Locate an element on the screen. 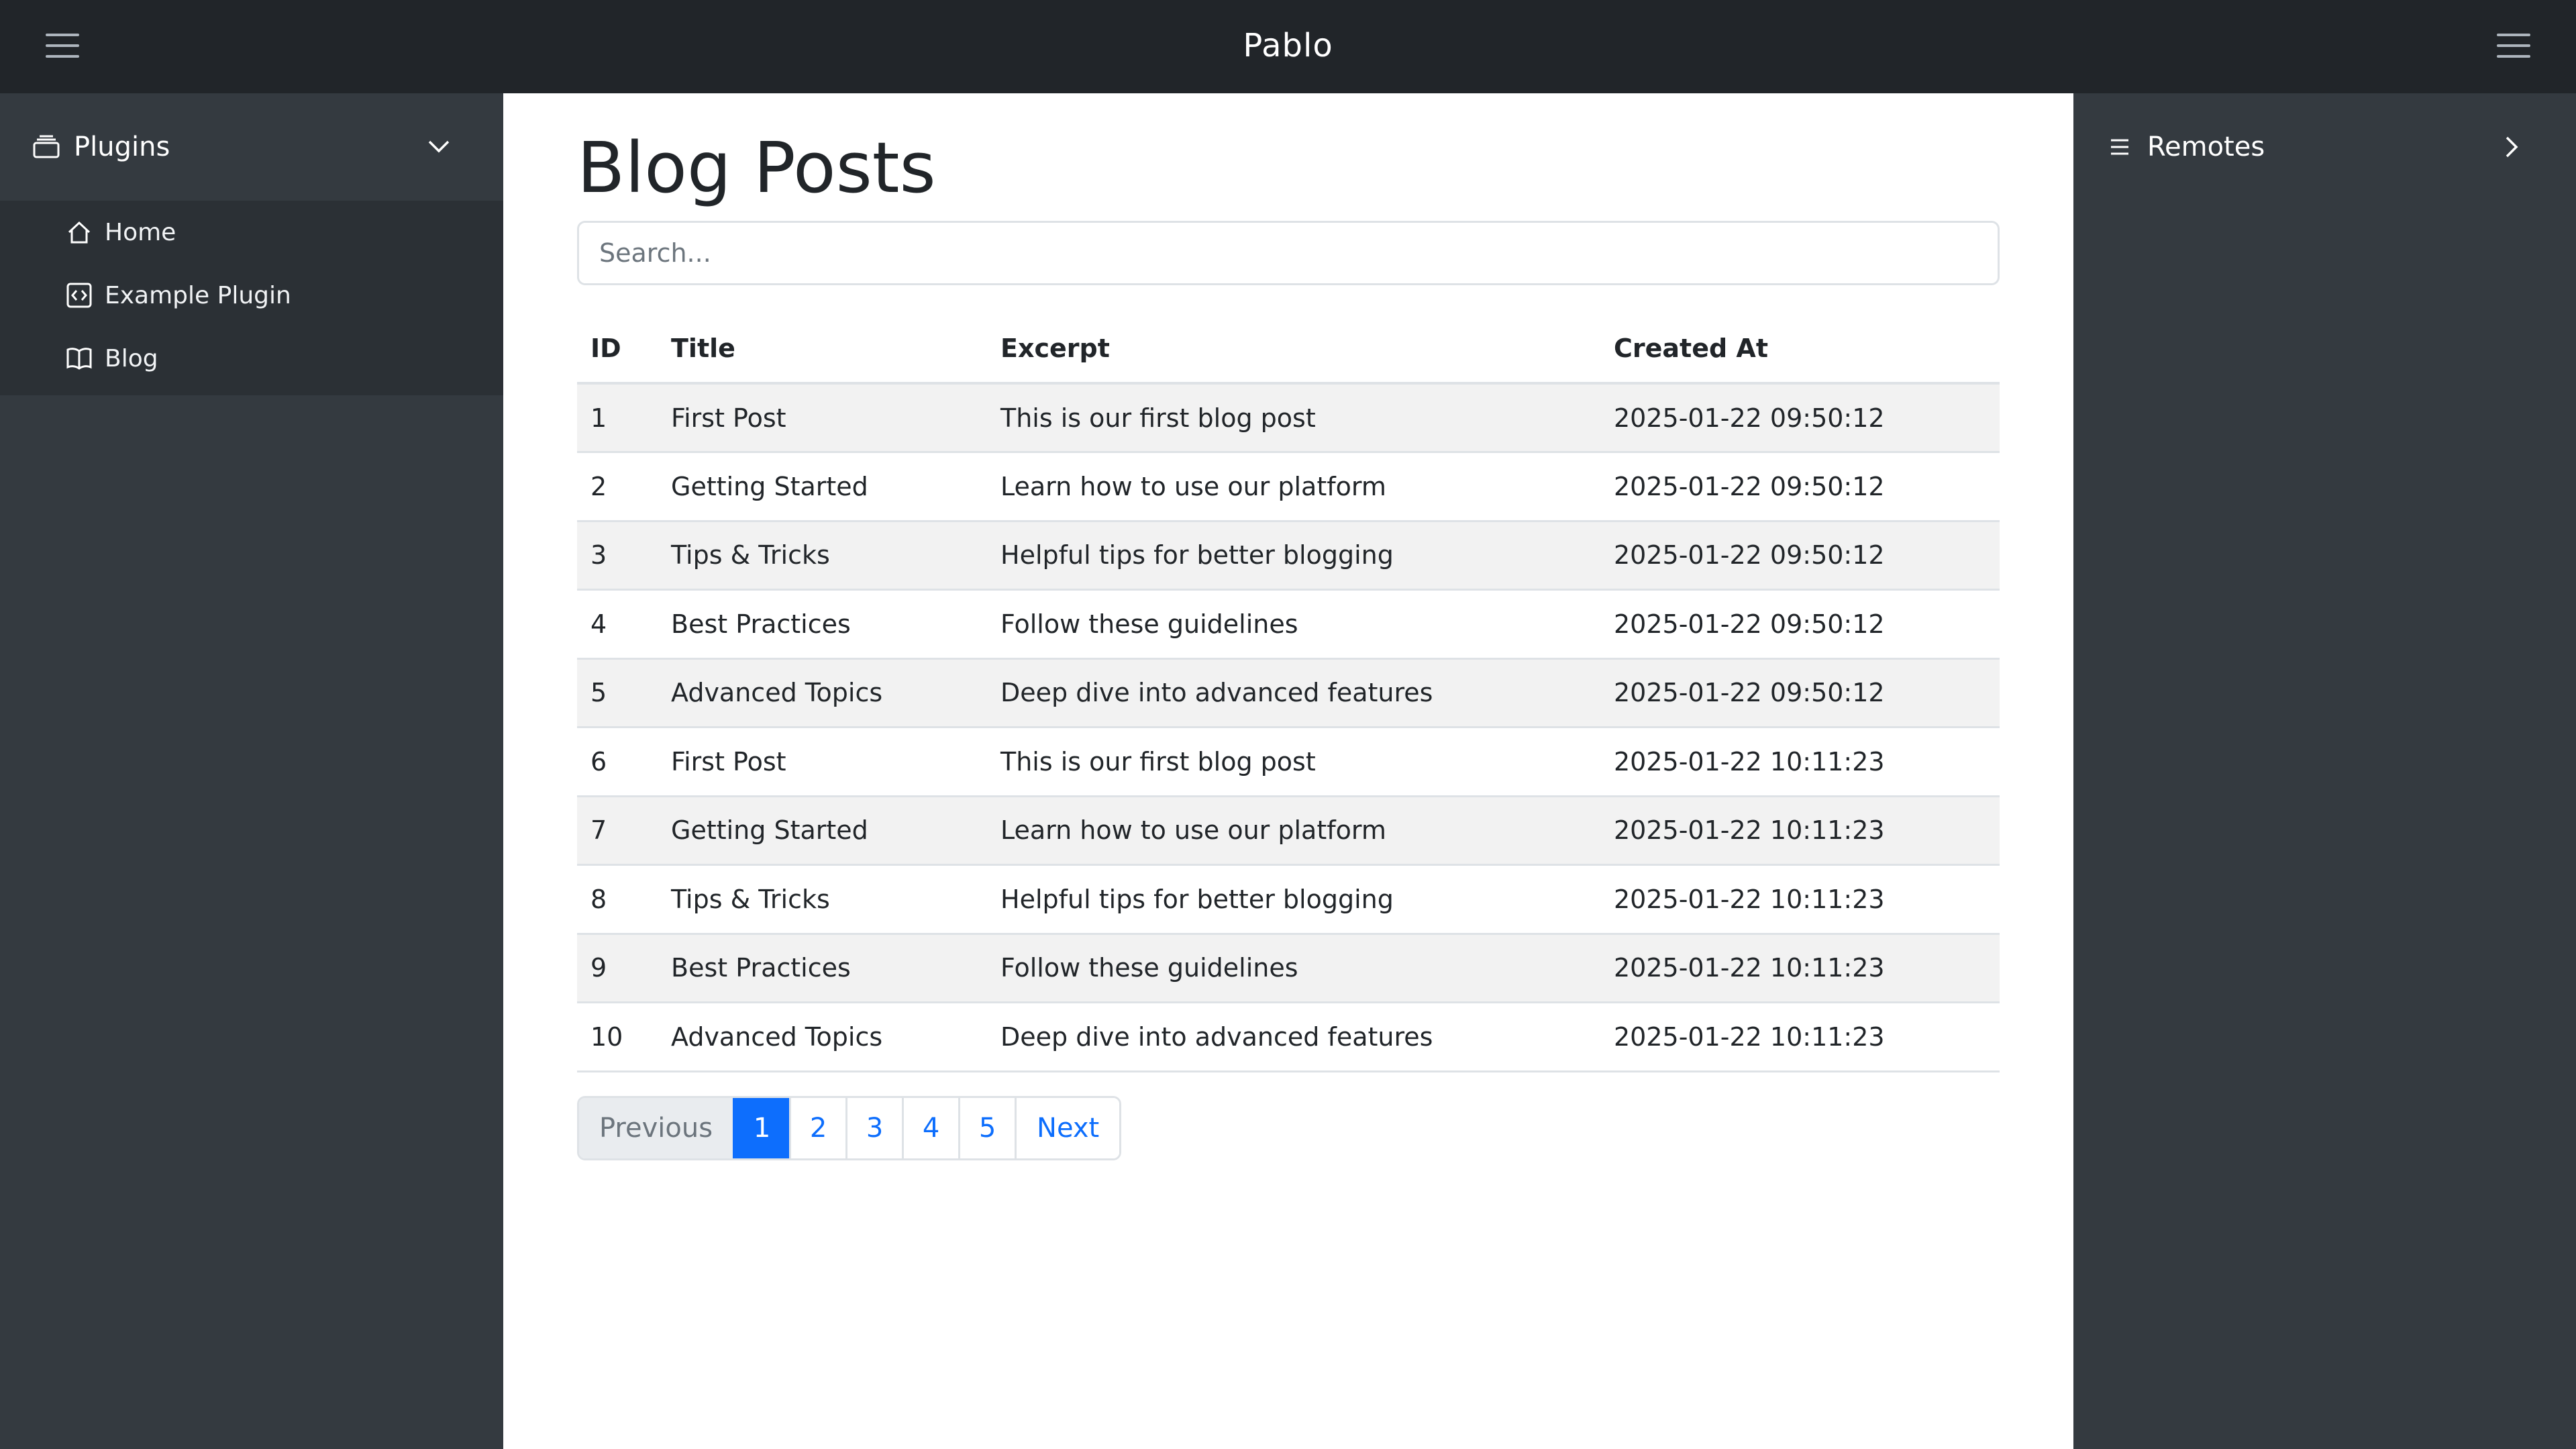  cell-id: 8 is located at coordinates (617, 899).